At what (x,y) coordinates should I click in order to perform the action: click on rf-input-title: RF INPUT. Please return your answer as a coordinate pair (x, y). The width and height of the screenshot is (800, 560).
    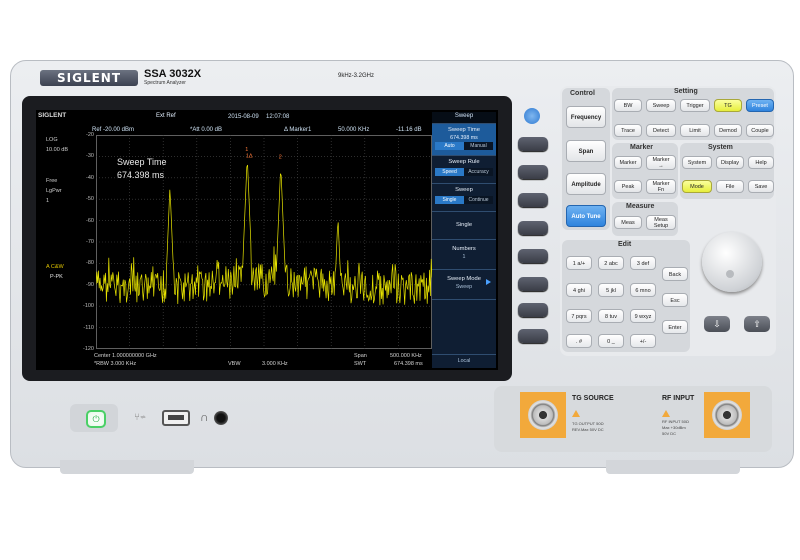
    Looking at the image, I should click on (678, 398).